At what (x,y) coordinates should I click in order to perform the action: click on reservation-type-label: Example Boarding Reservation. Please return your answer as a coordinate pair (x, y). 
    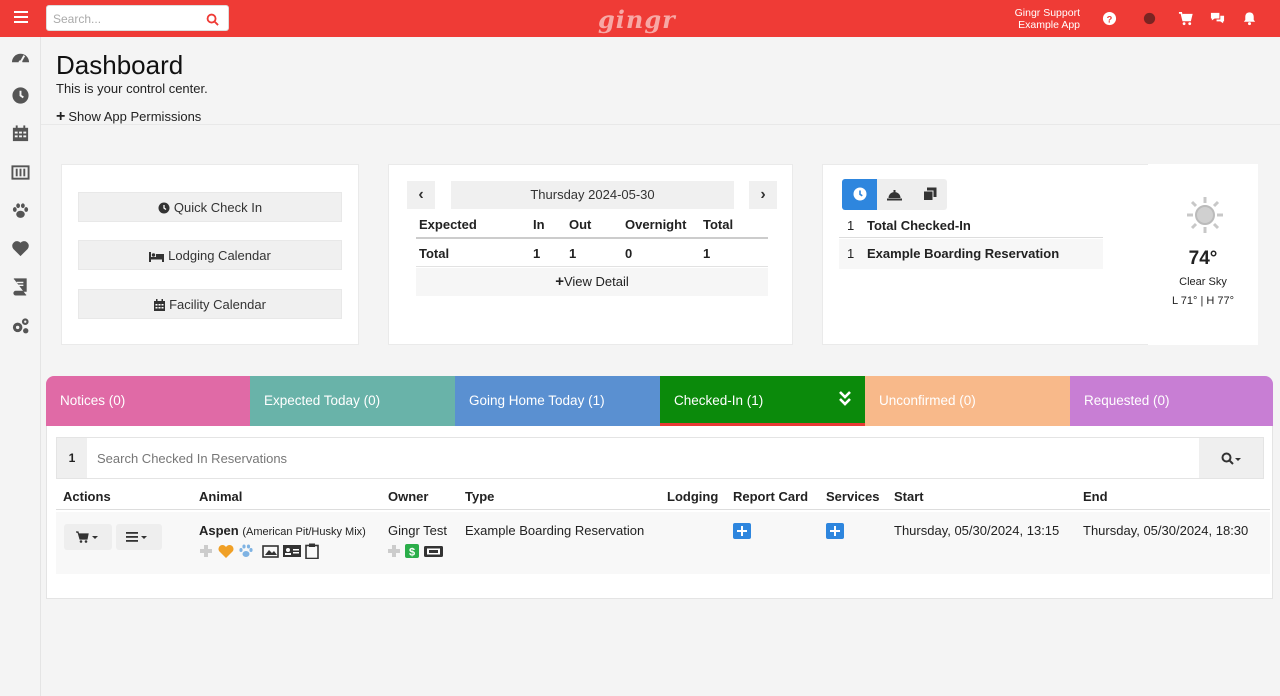
    Looking at the image, I should click on (963, 253).